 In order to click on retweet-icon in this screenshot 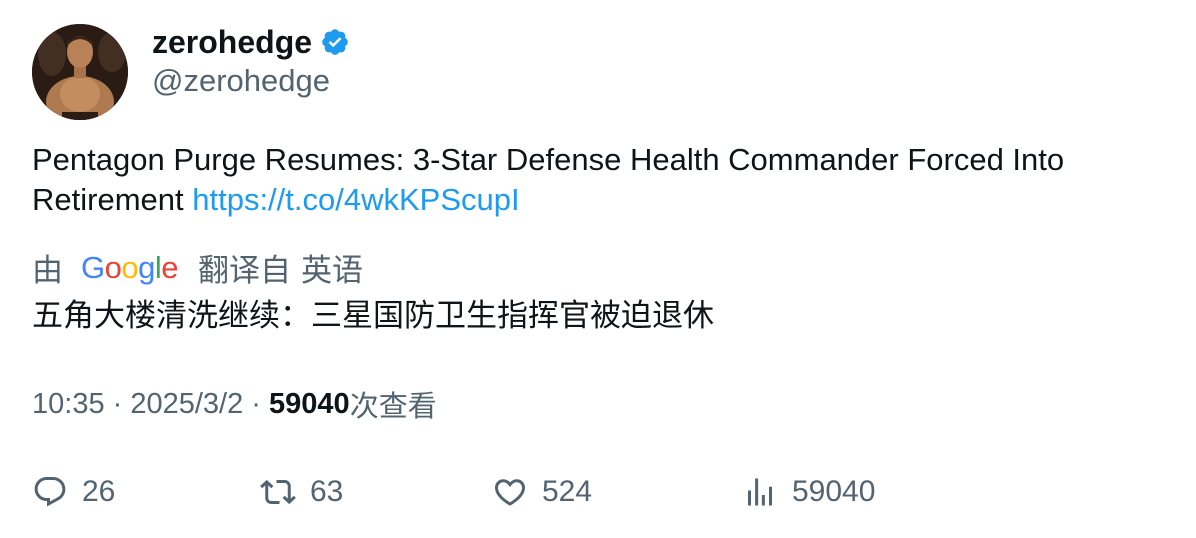, I will do `click(278, 492)`.